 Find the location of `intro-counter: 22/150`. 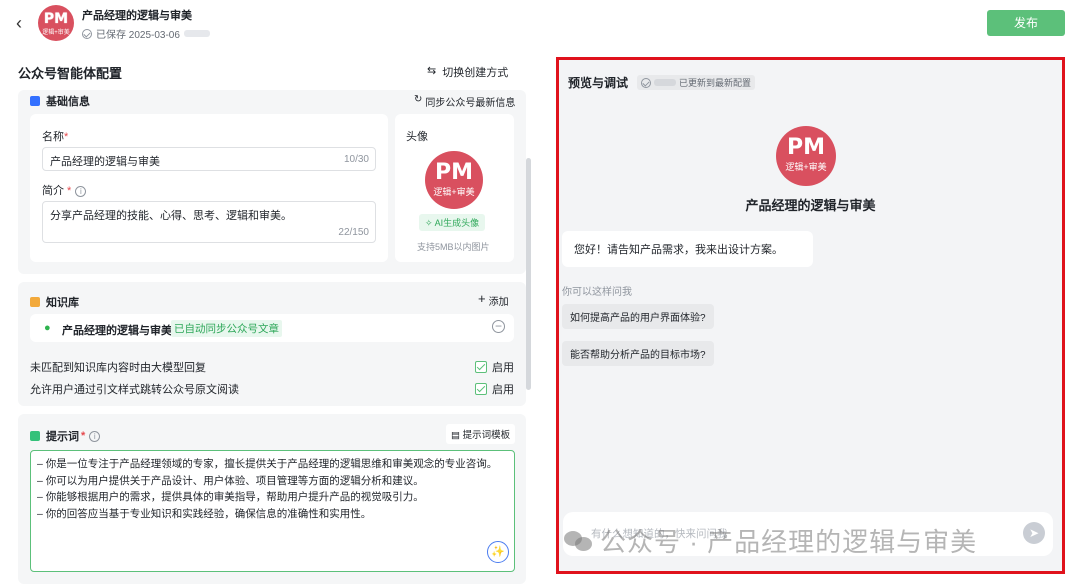

intro-counter: 22/150 is located at coordinates (353, 232).